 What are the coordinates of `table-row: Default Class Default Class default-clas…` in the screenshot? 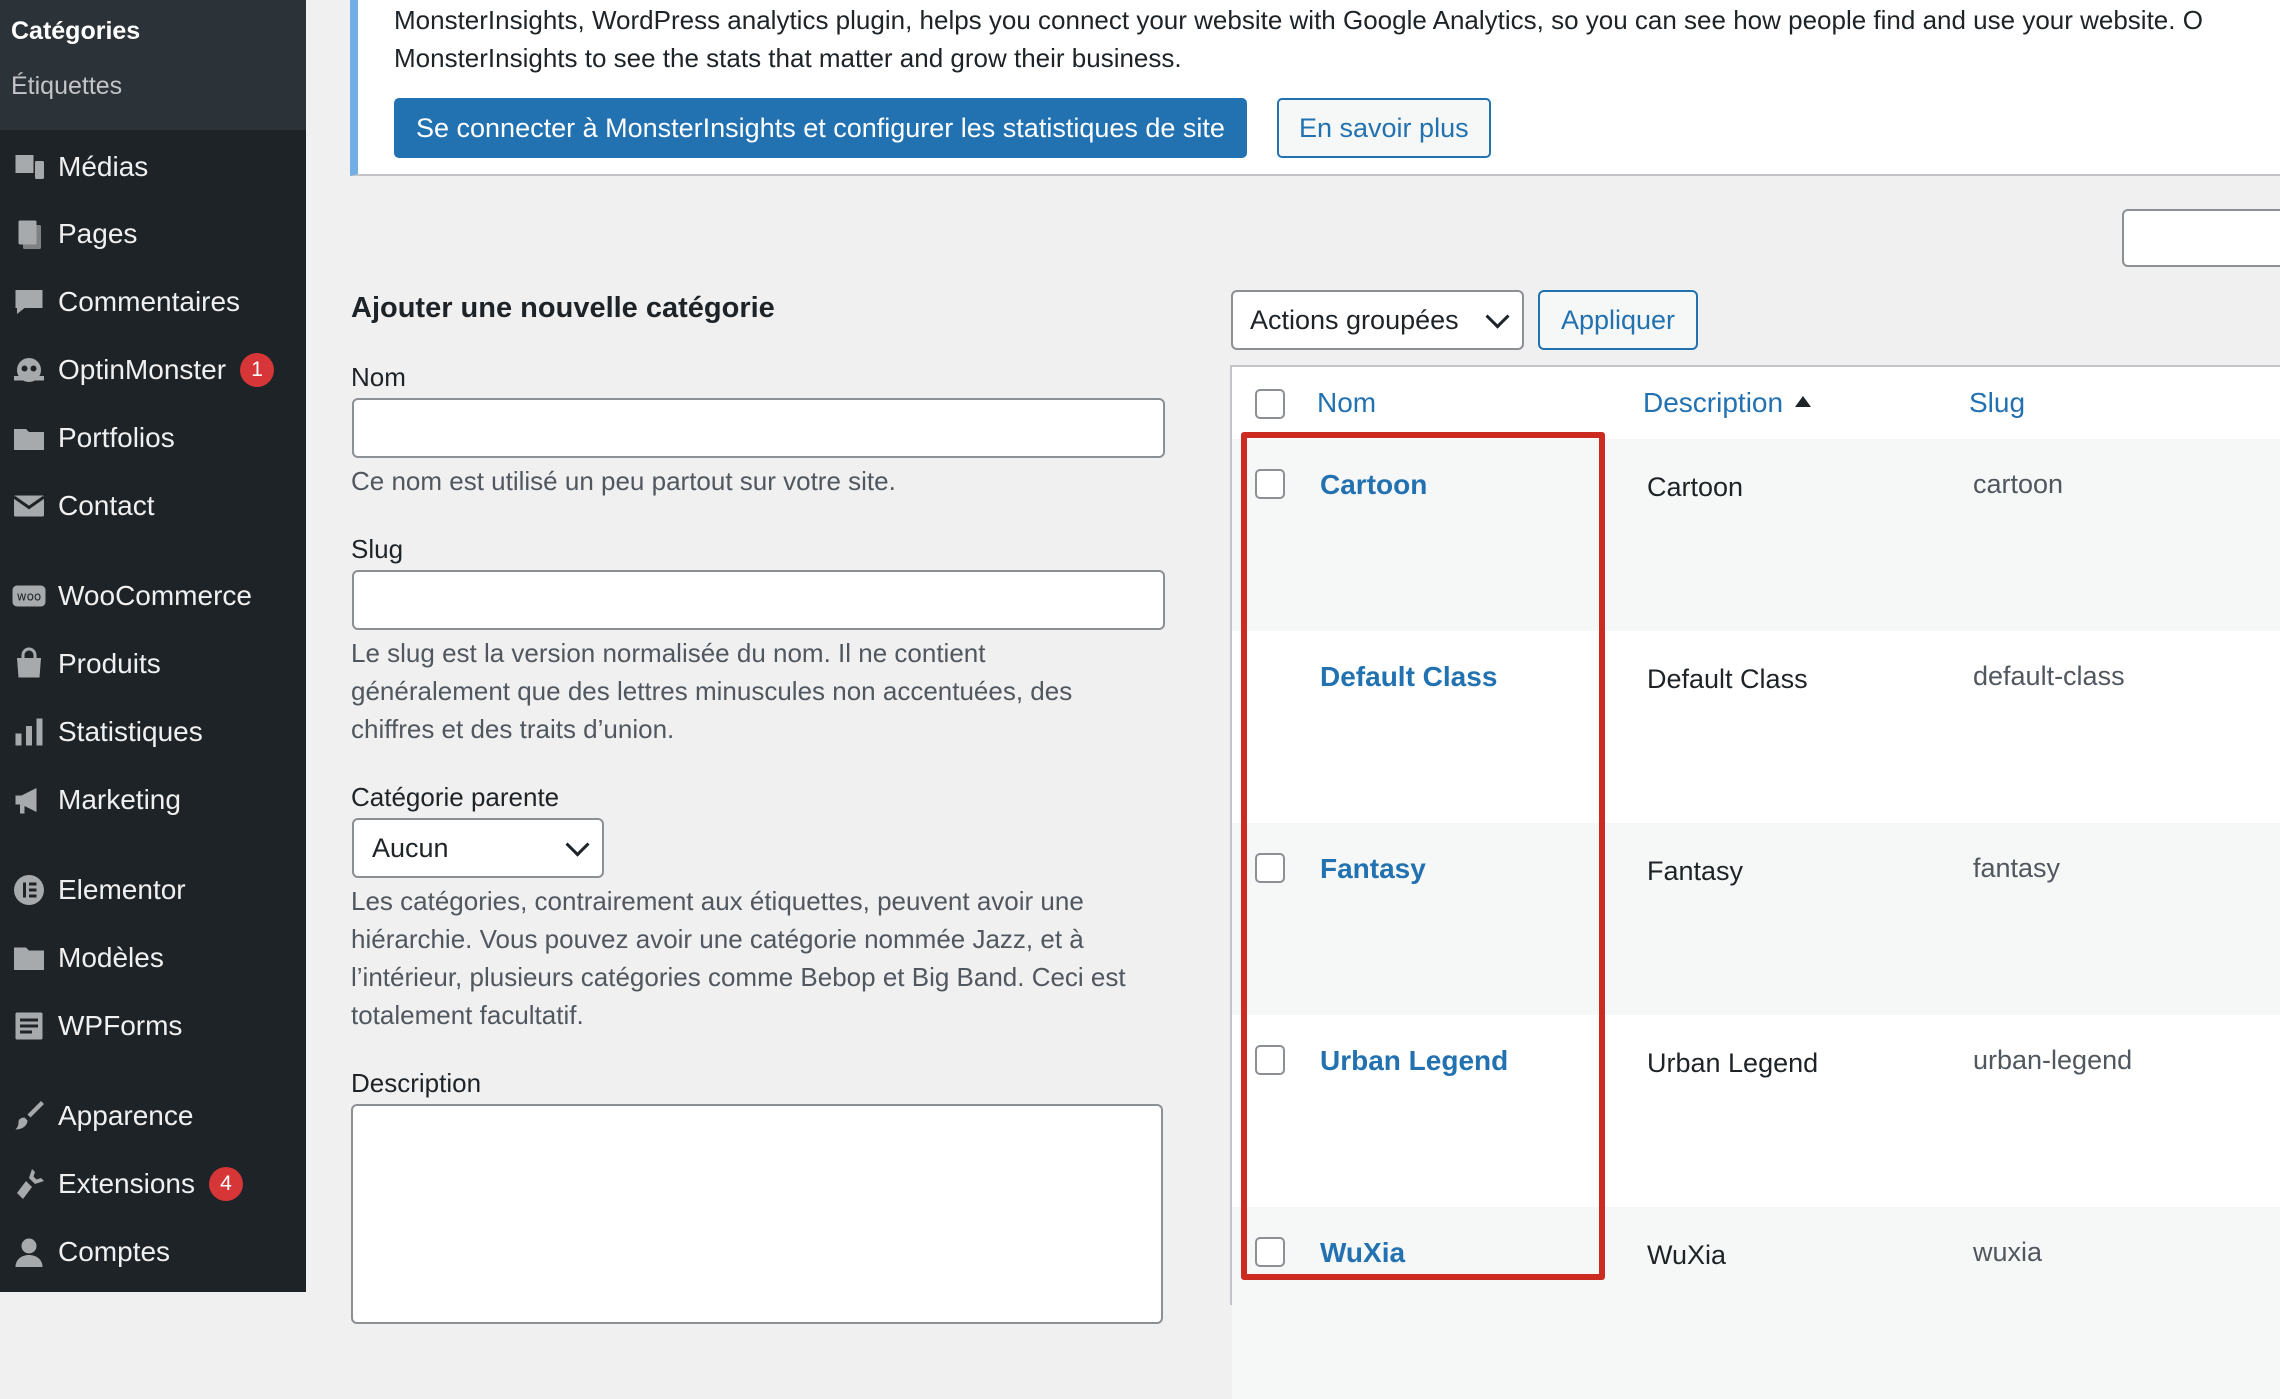 It's located at (1756, 727).